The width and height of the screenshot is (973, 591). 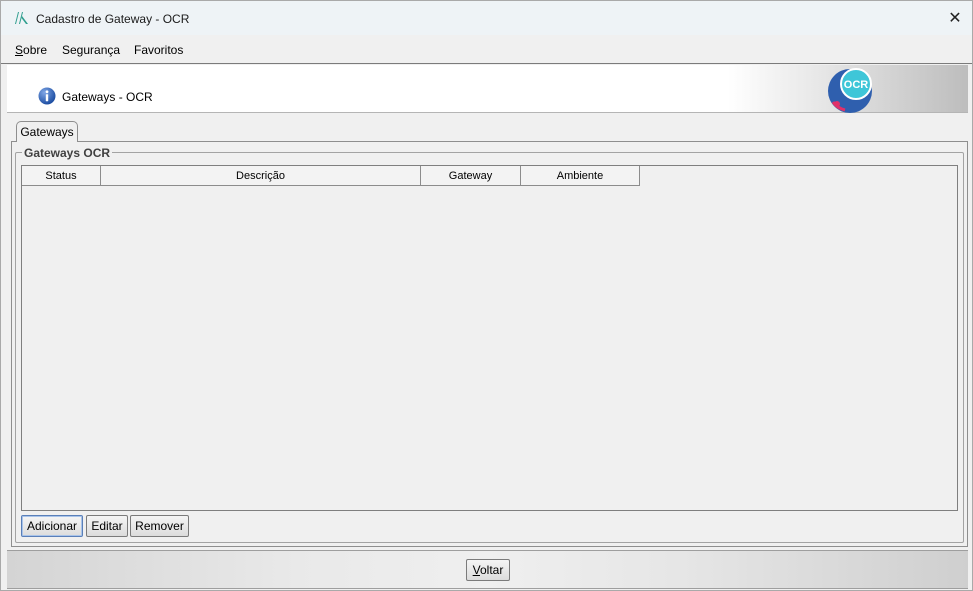 I want to click on page-title: Gateways - OCR, so click(x=107, y=97).